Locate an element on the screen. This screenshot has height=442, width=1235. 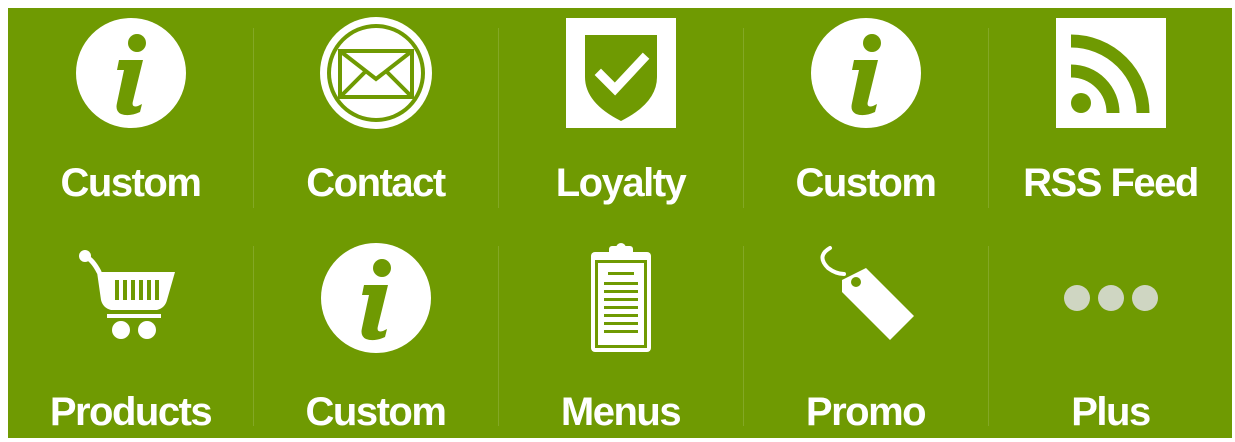
tile-label: Products is located at coordinates (131, 412).